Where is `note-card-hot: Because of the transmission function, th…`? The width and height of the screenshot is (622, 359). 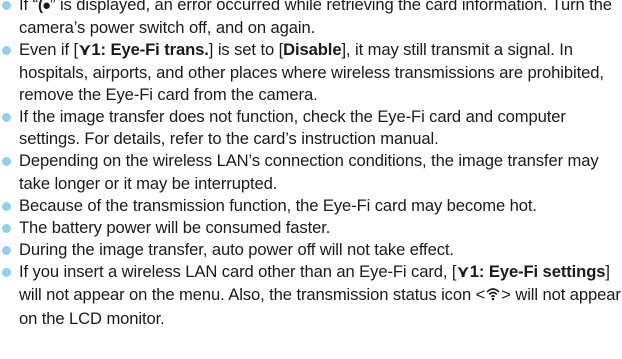 note-card-hot: Because of the transmission function, th… is located at coordinates (311, 206).